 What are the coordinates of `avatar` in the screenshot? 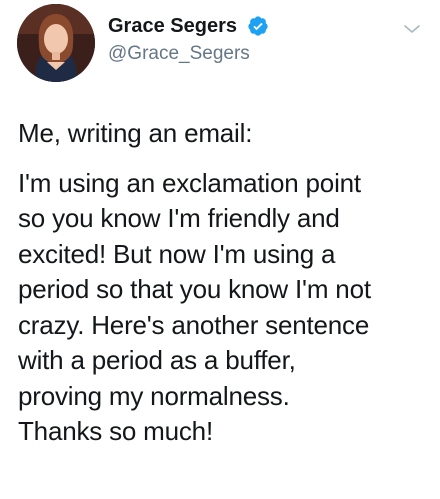 It's located at (56, 43).